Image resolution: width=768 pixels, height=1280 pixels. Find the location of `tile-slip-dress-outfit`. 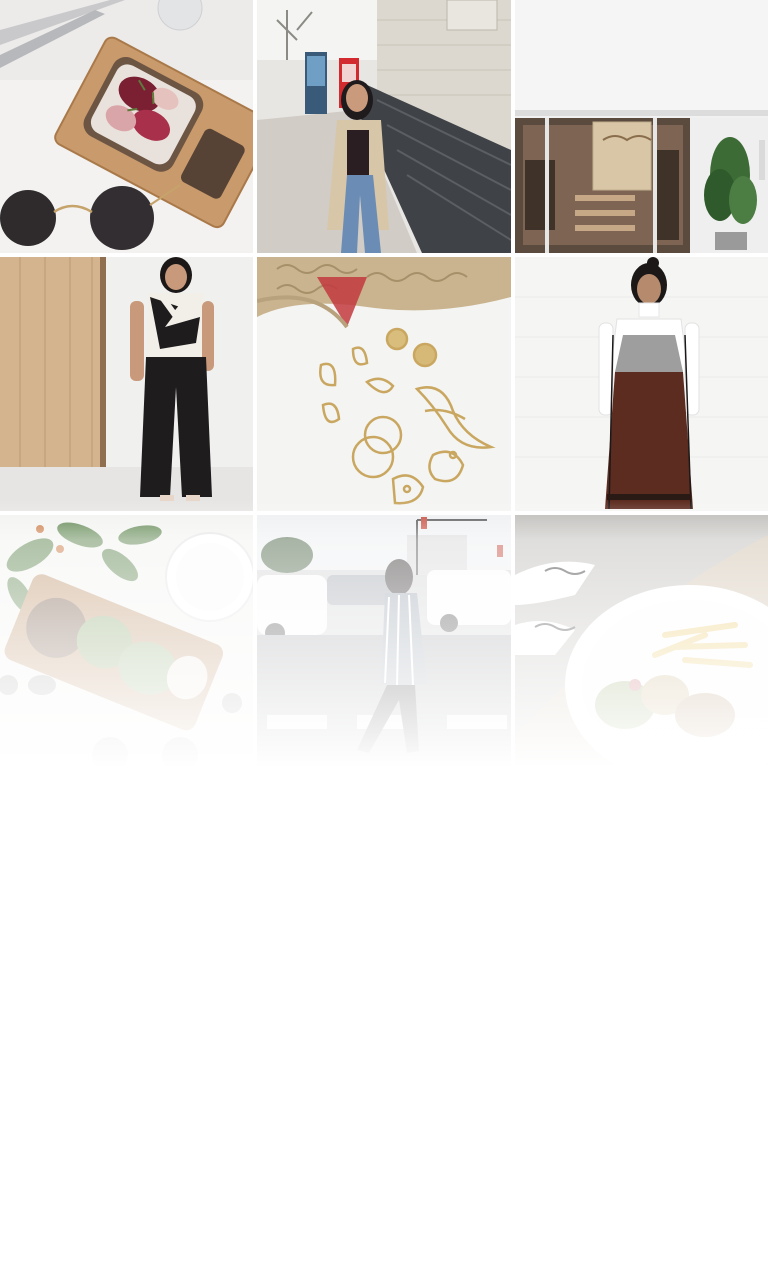

tile-slip-dress-outfit is located at coordinates (641, 384).